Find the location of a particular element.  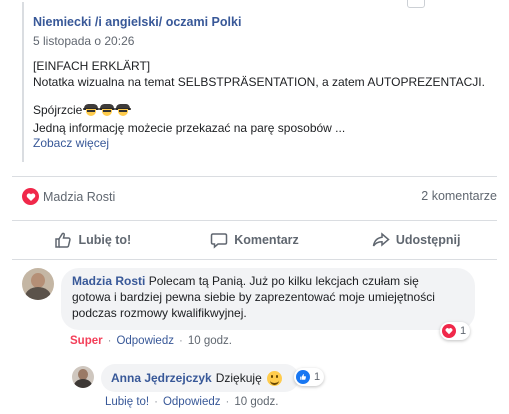

like-button: Lubię to! is located at coordinates (93, 240).